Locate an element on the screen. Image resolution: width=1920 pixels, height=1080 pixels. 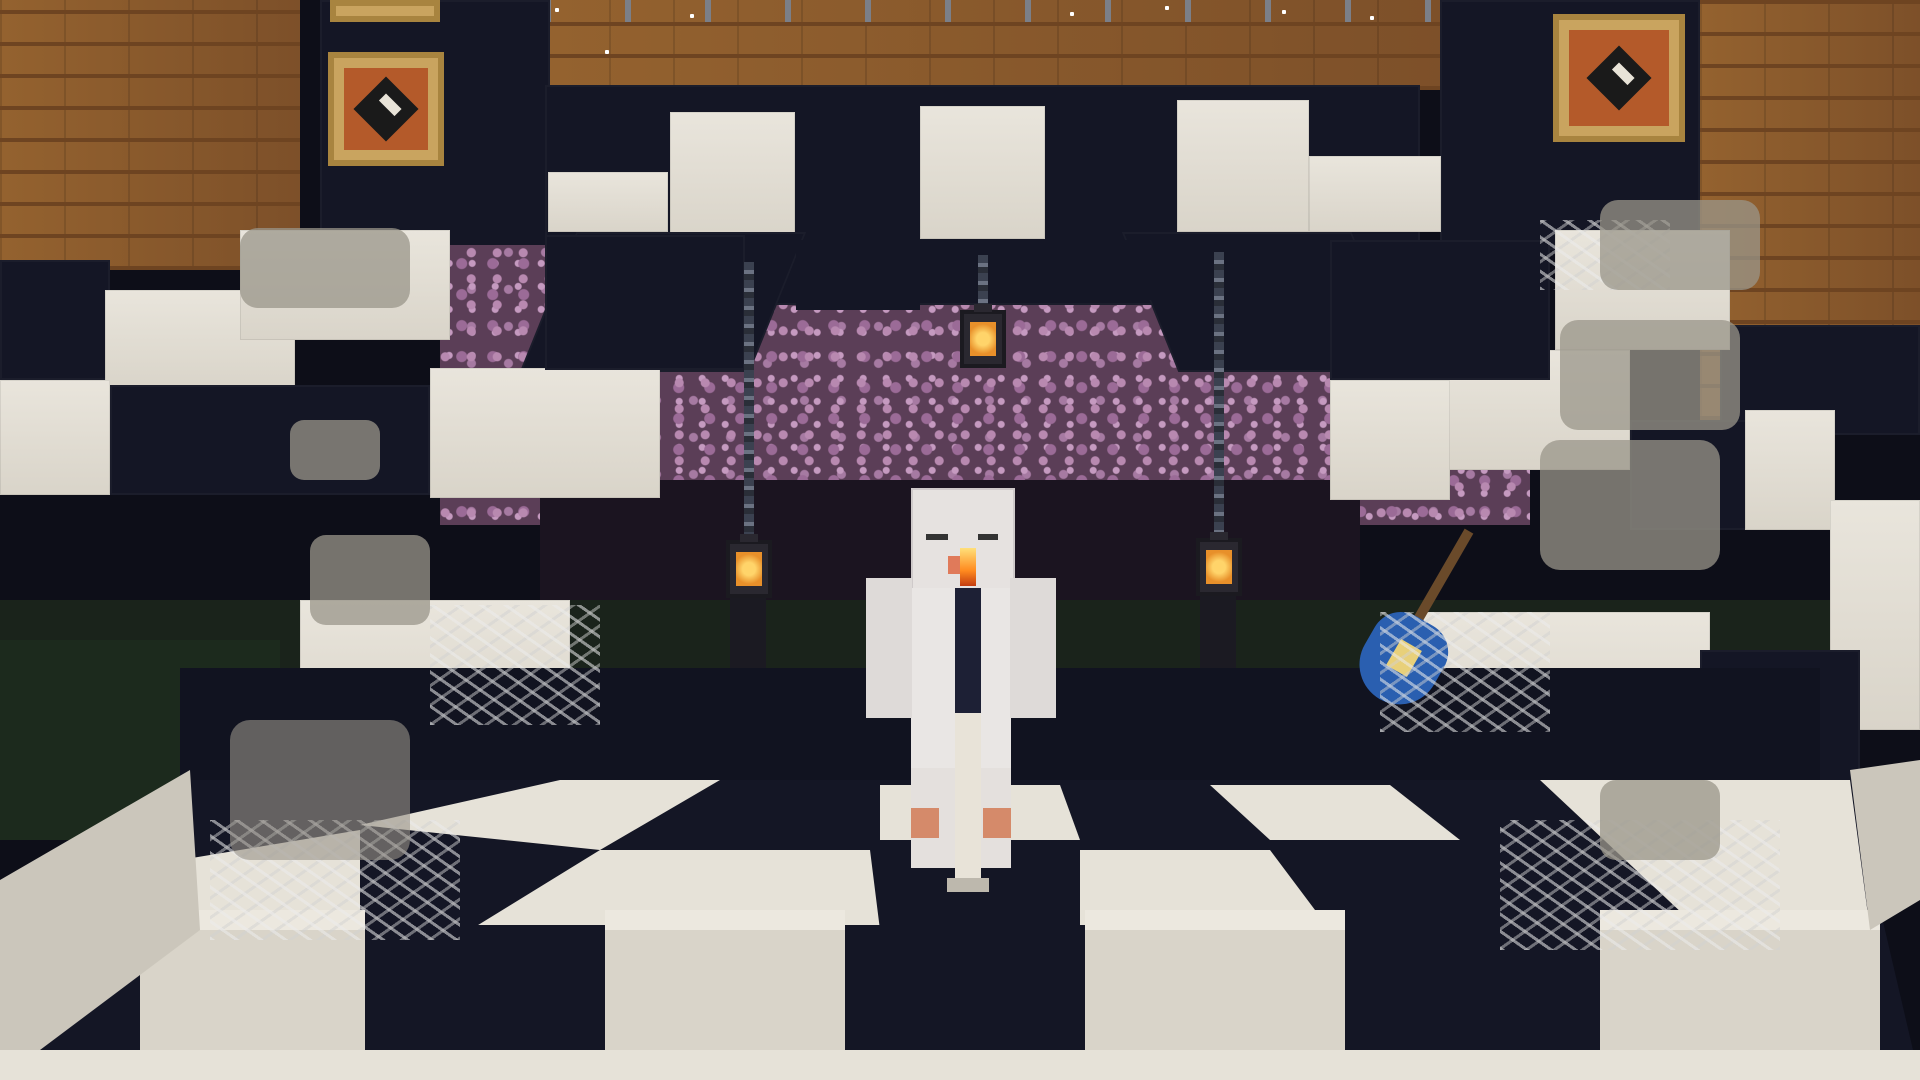
bottom-edge is located at coordinates (960, 1065).